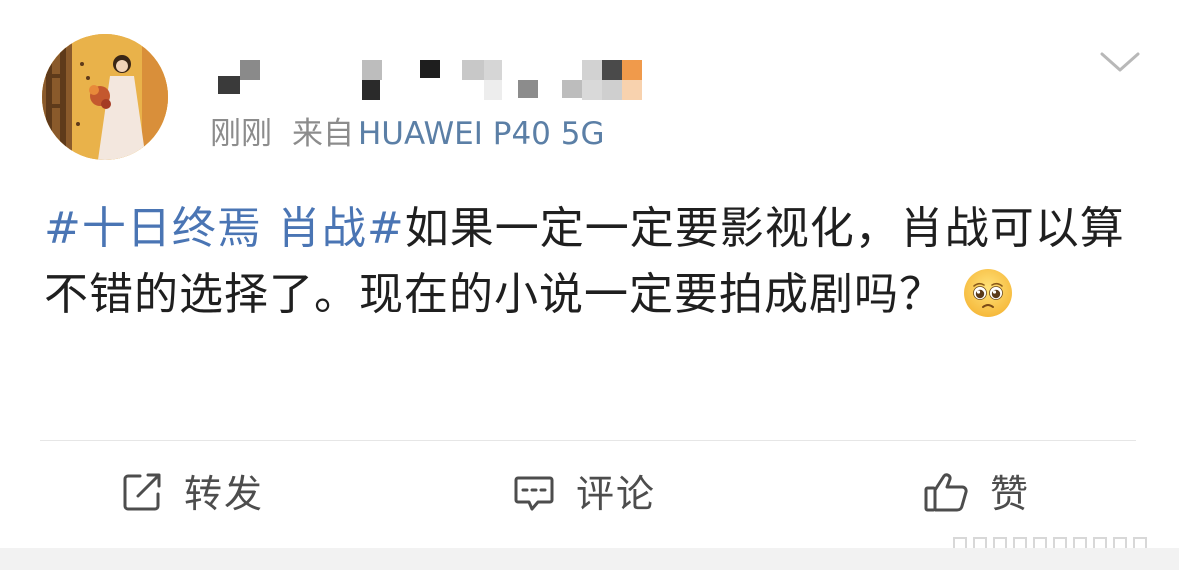  Describe the element at coordinates (481, 134) in the screenshot. I see `post-device: HUAWEI P40 5G` at that location.